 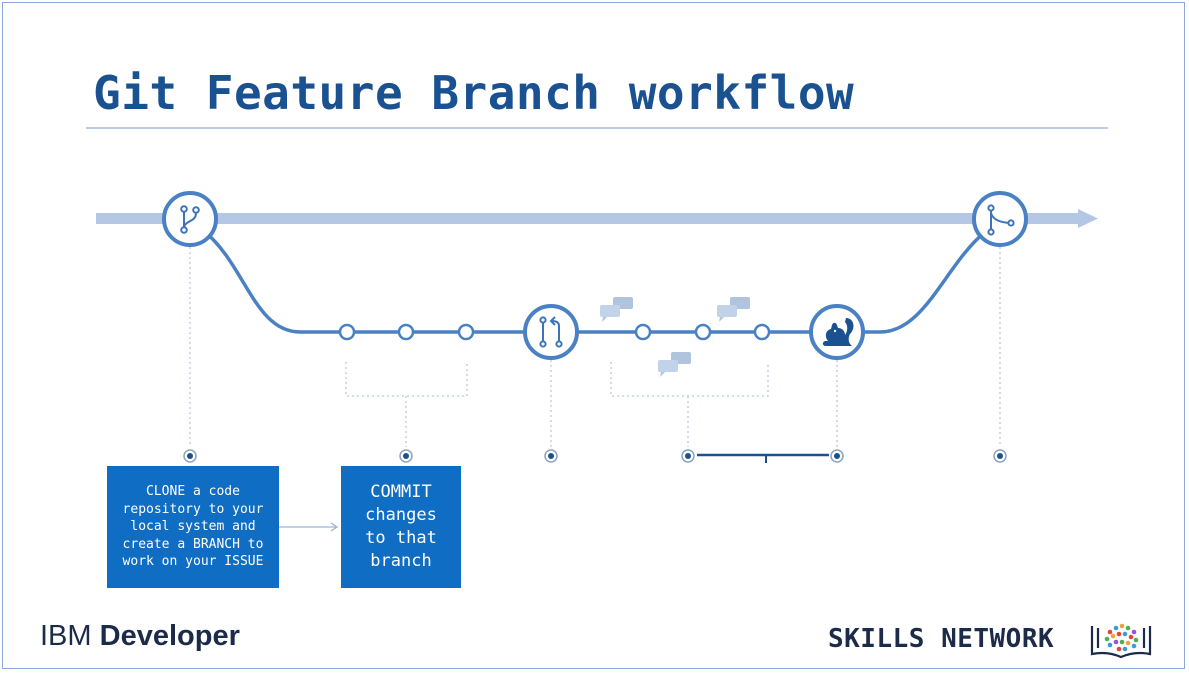 What do you see at coordinates (595, 282) in the screenshot?
I see `feature-branch-path` at bounding box center [595, 282].